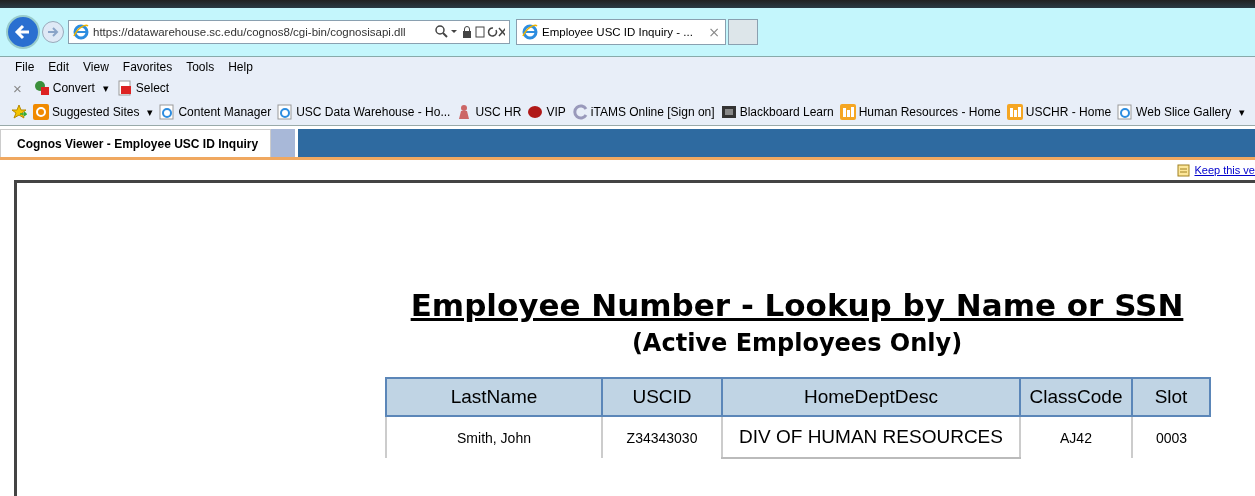 The image size is (1255, 496). I want to click on column-header: ClassCode, so click(1076, 397).